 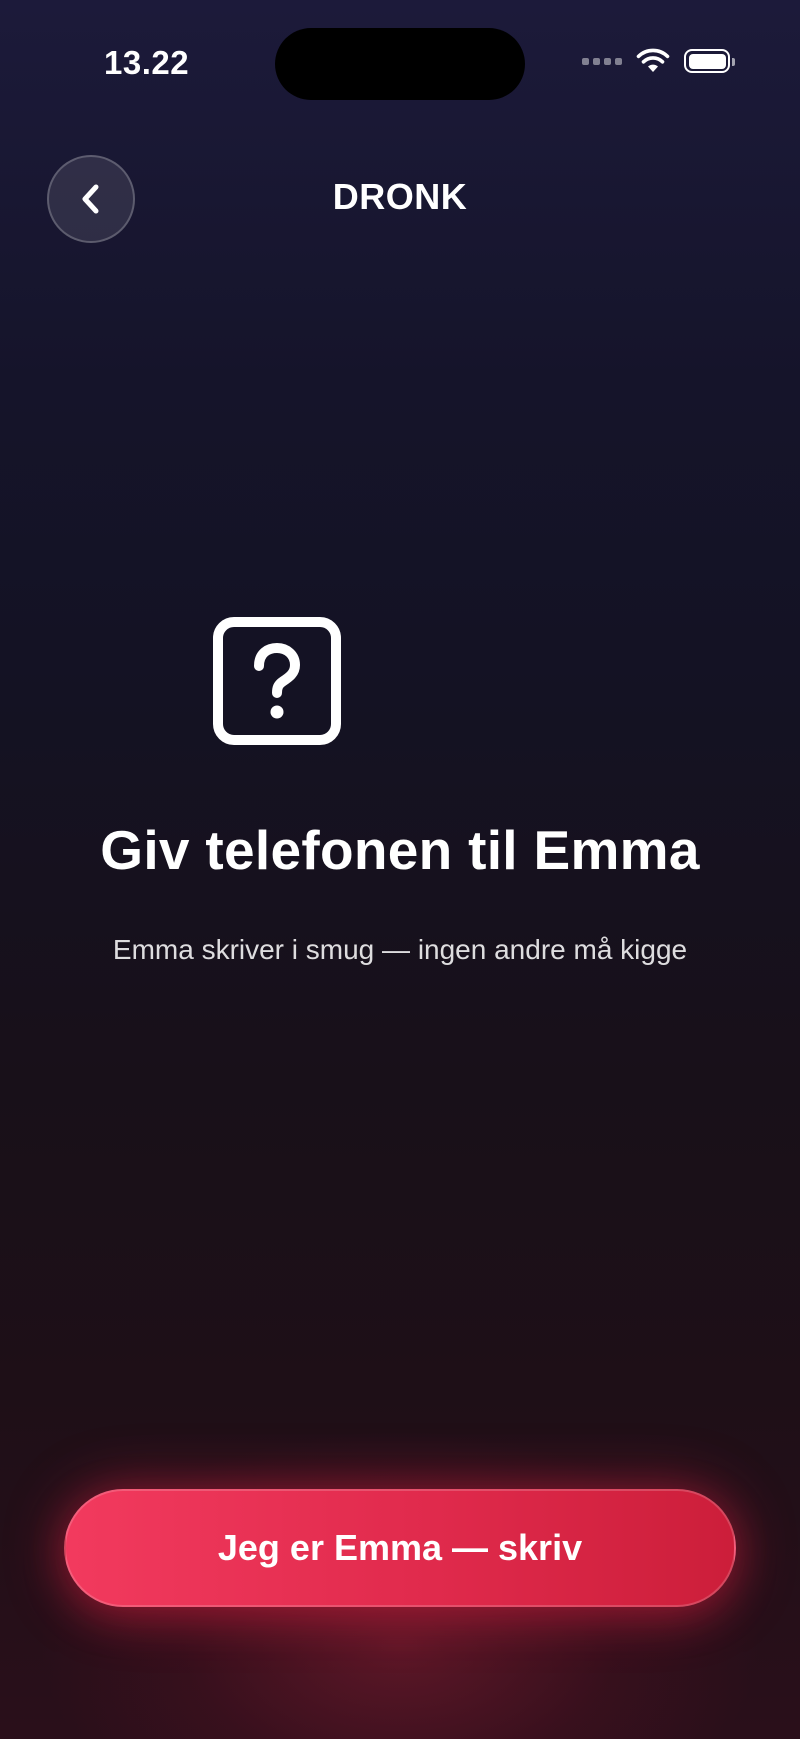 What do you see at coordinates (400, 850) in the screenshot?
I see `main-heading: Giv telefonen til Emma` at bounding box center [400, 850].